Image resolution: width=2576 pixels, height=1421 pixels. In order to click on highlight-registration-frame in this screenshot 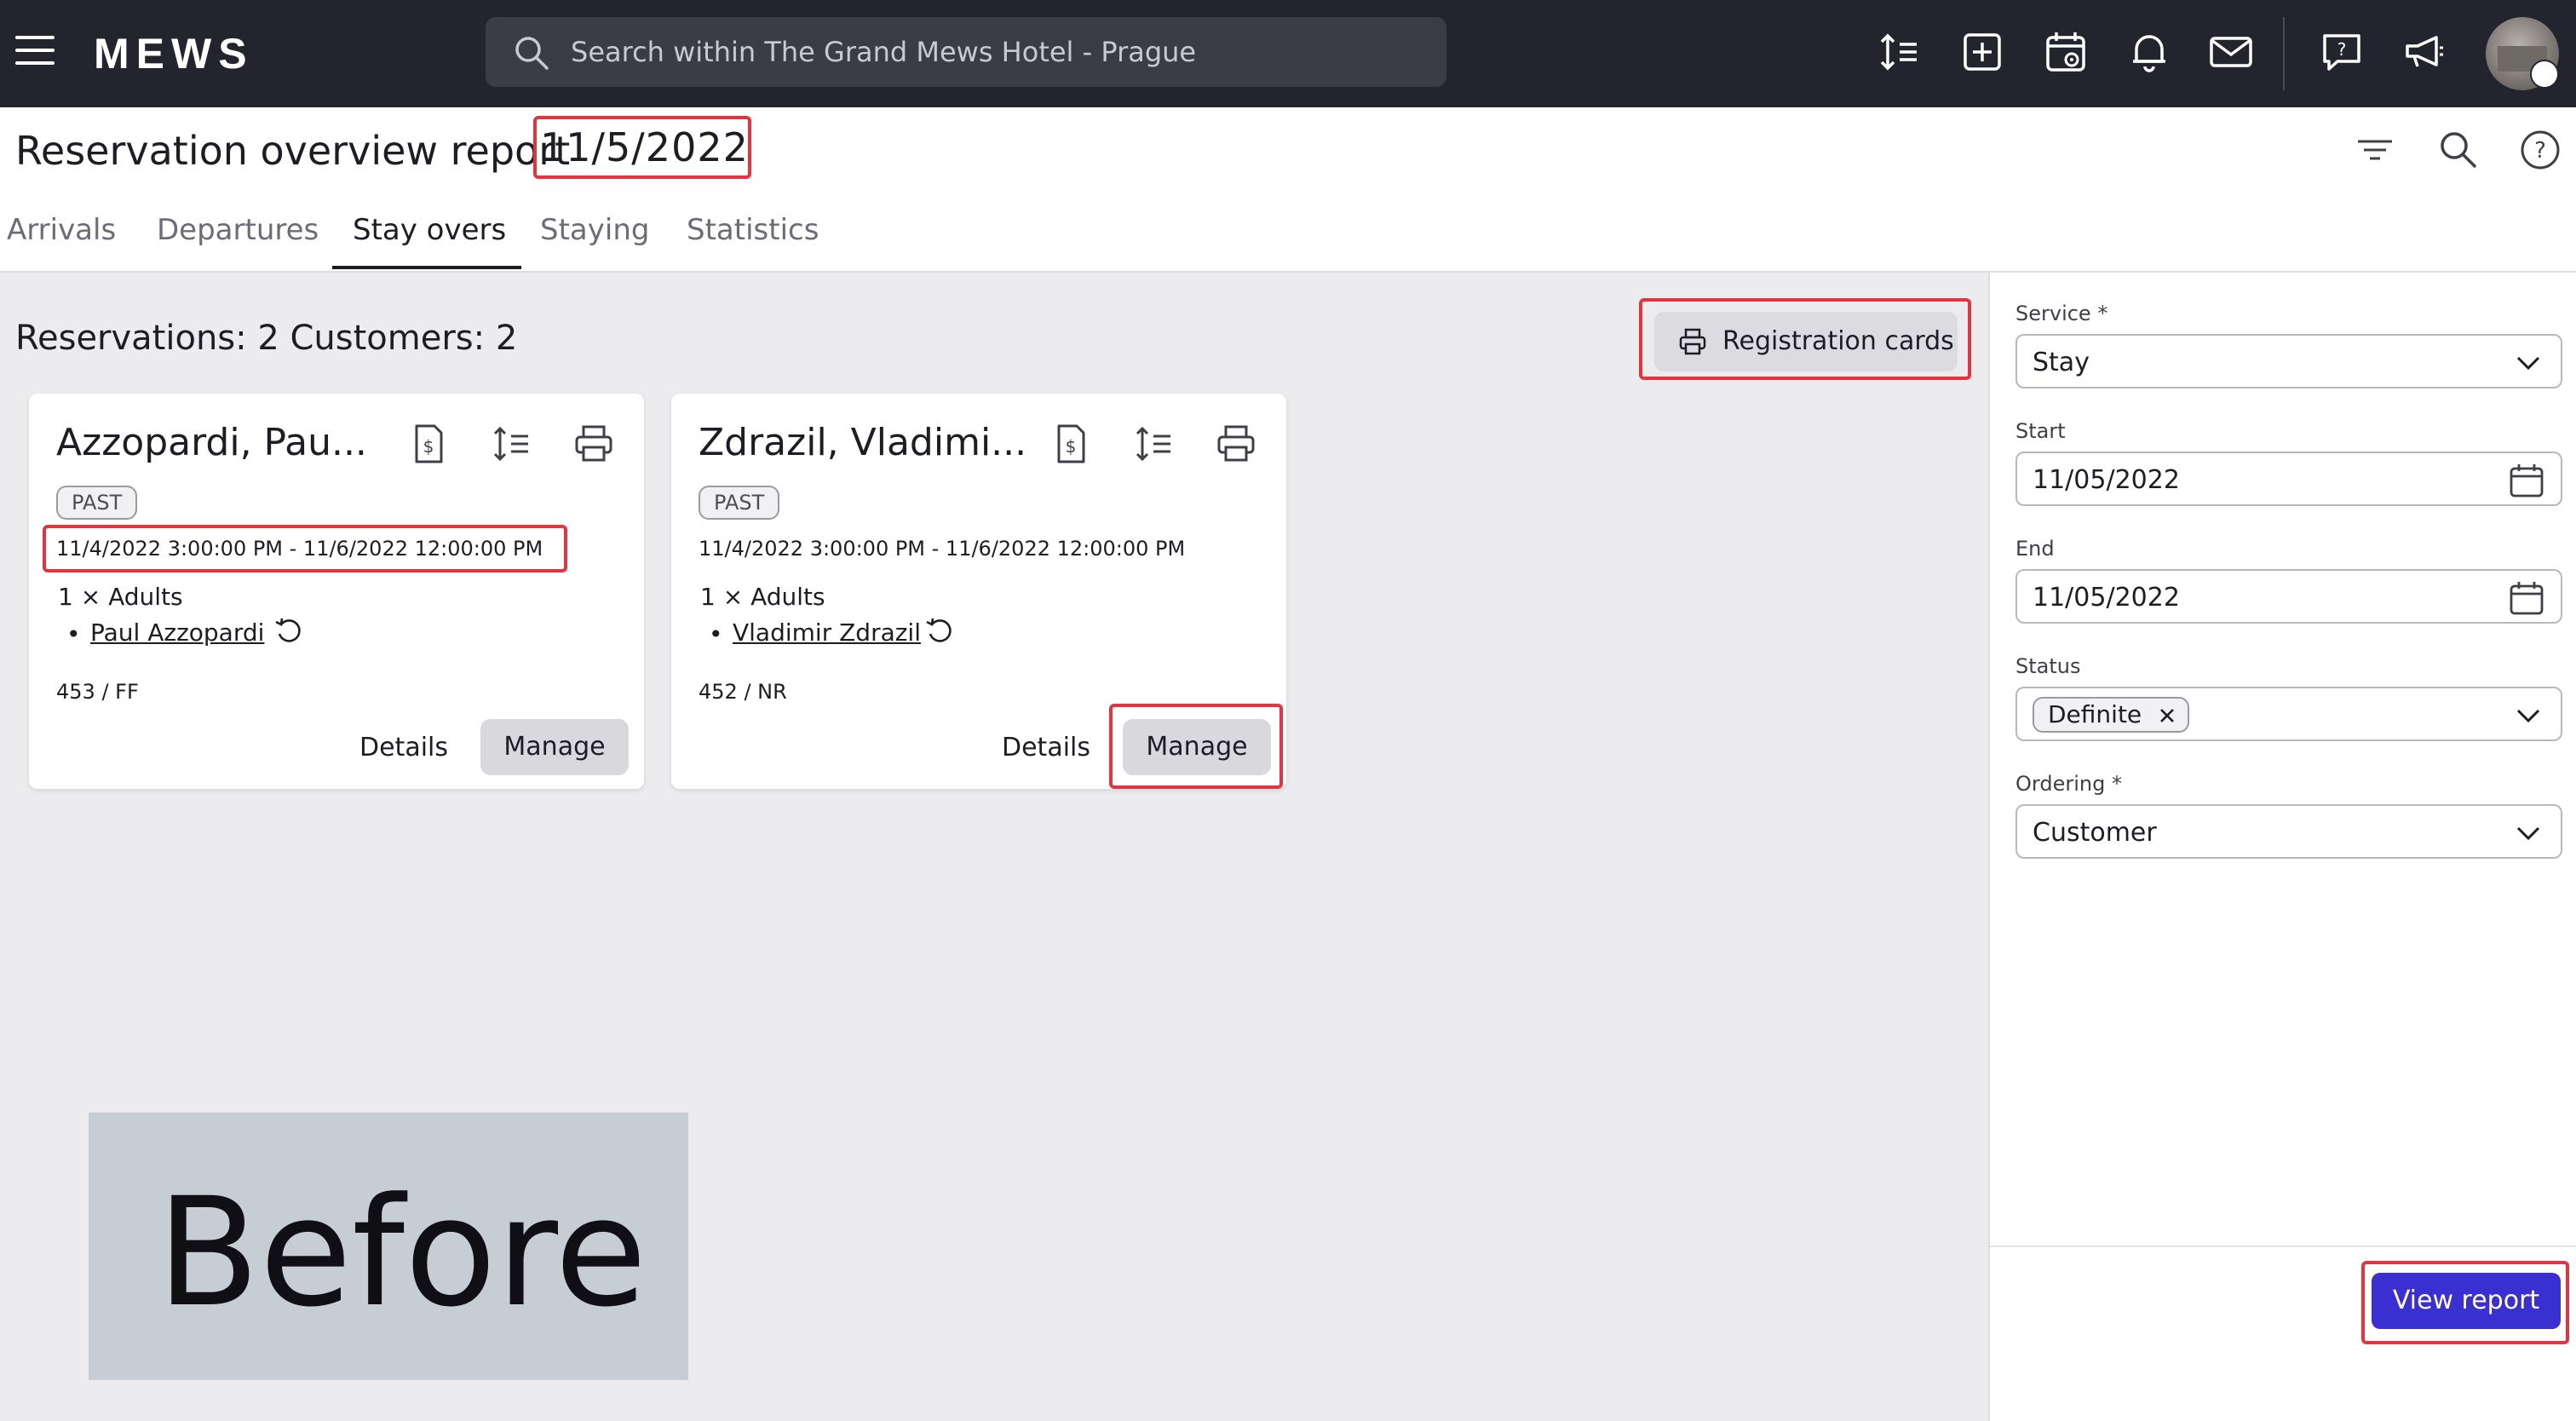, I will do `click(1805, 339)`.